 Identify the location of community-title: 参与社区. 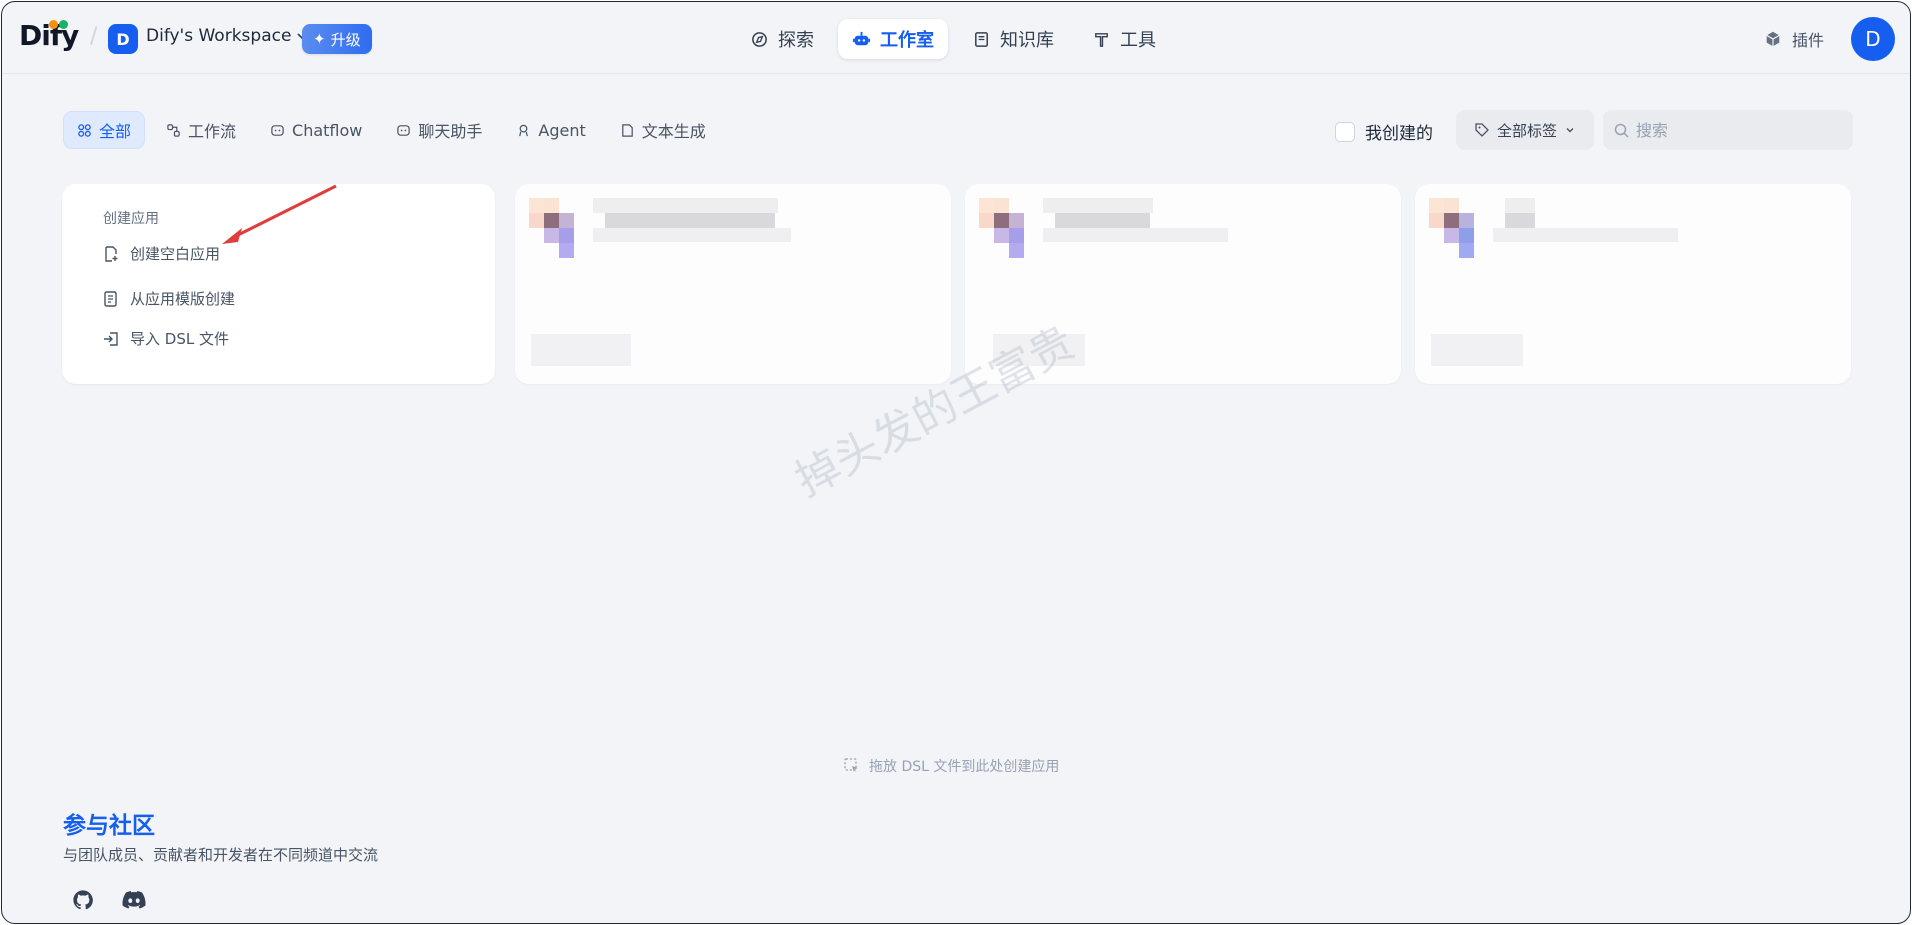
(109, 826).